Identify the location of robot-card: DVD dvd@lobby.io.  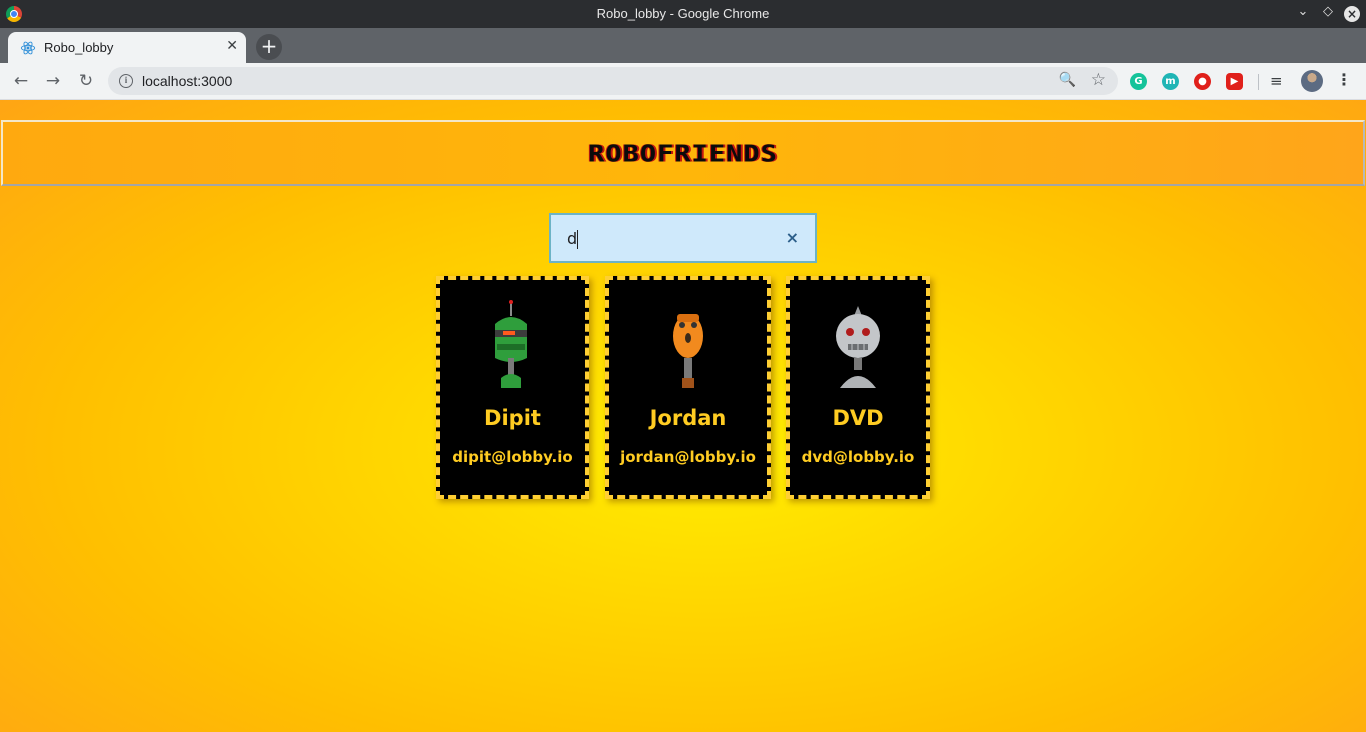
(858, 387).